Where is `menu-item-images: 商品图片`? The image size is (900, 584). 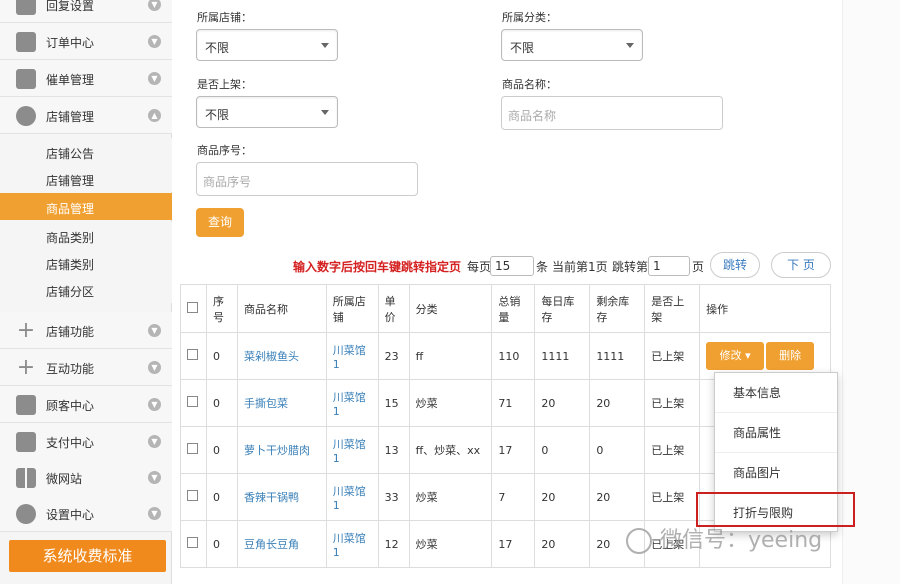
menu-item-images: 商品图片 is located at coordinates (776, 473).